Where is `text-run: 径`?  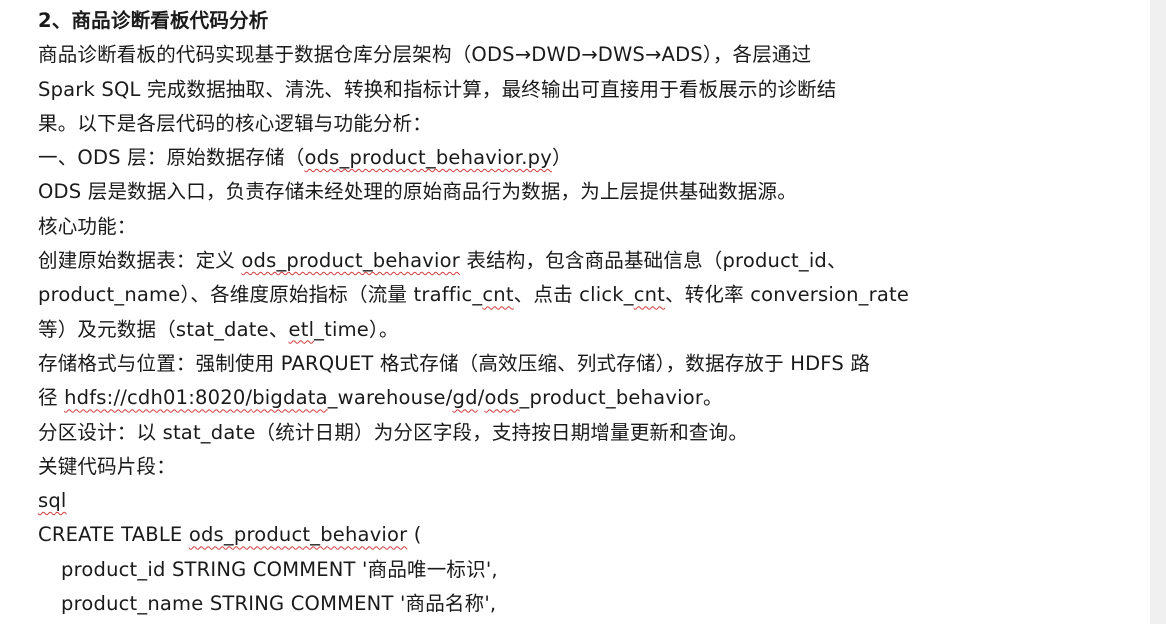 text-run: 径 is located at coordinates (51, 398).